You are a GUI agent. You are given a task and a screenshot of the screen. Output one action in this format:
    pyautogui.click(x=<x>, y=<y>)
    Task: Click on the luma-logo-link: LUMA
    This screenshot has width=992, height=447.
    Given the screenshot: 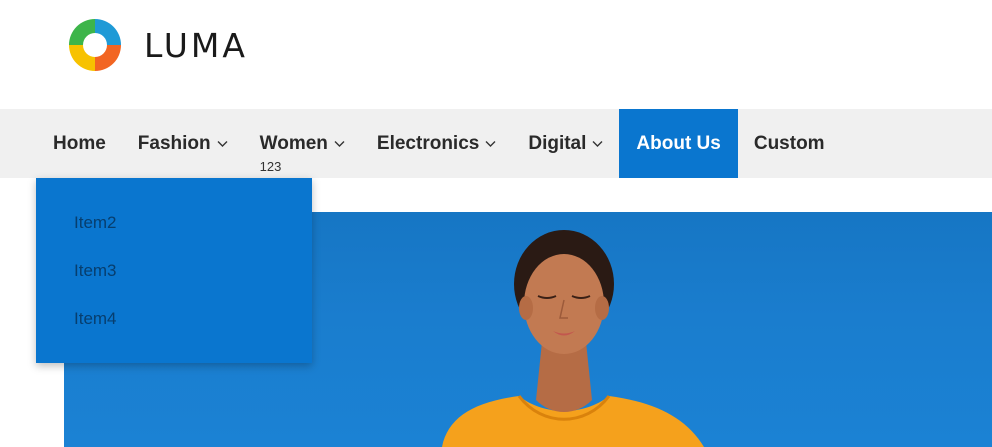 What is the action you would take?
    pyautogui.click(x=156, y=45)
    